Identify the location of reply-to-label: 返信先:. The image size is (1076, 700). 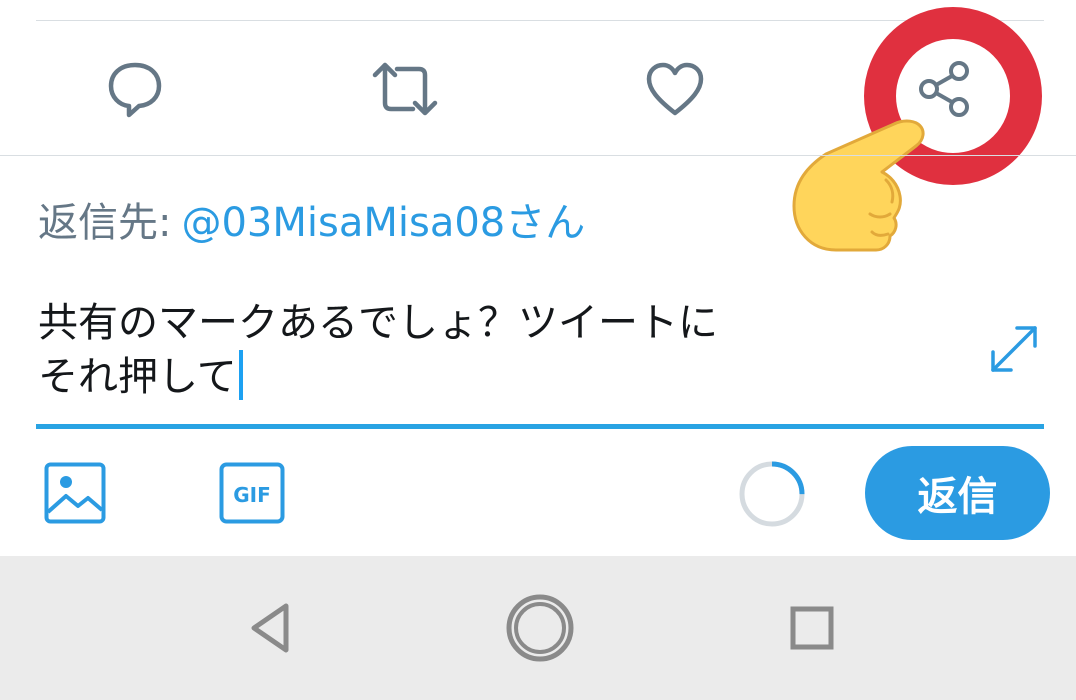
(105, 223).